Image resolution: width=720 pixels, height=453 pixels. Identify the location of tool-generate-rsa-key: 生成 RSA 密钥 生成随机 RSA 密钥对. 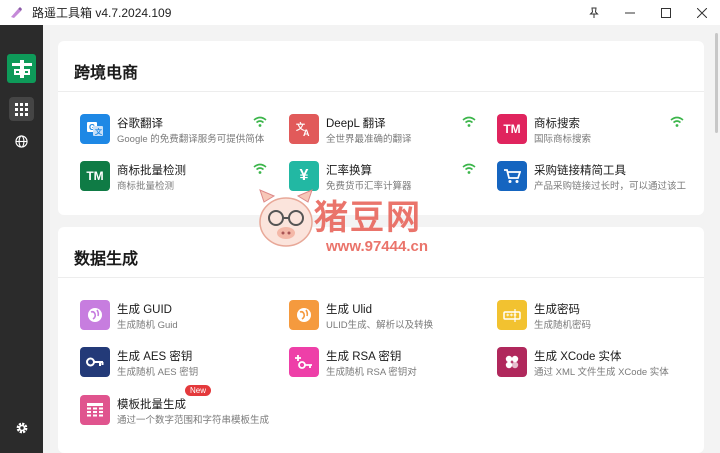
(389, 362).